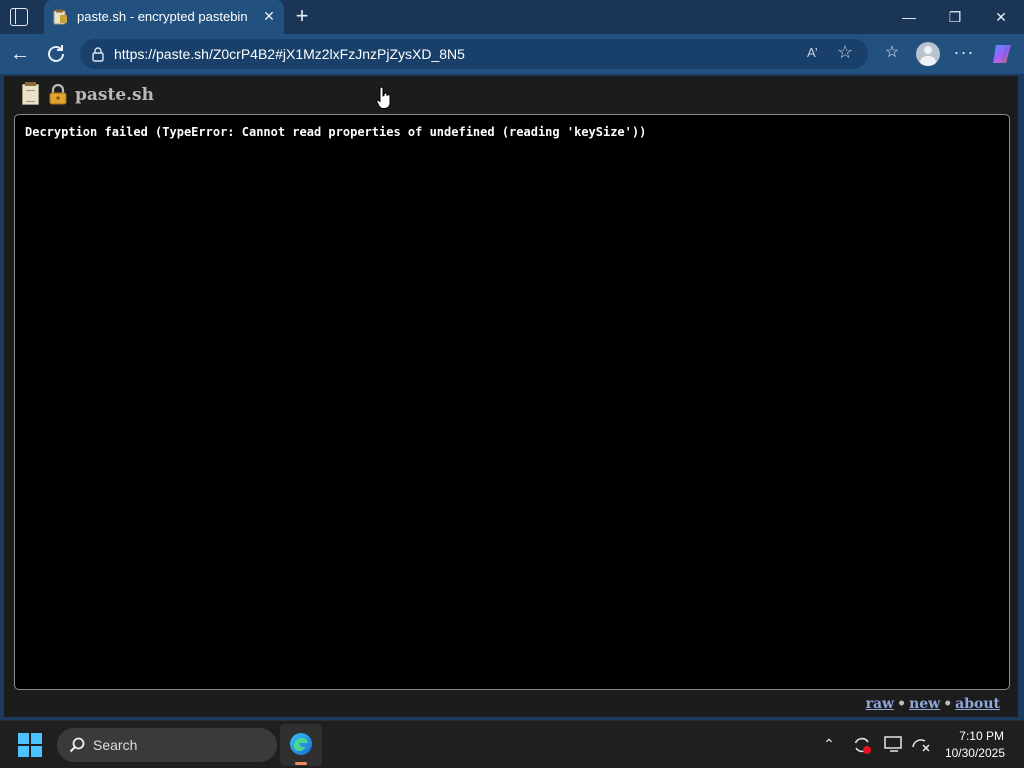 This screenshot has height=768, width=1024. What do you see at coordinates (964, 52) in the screenshot?
I see `more-options-icon: ···` at bounding box center [964, 52].